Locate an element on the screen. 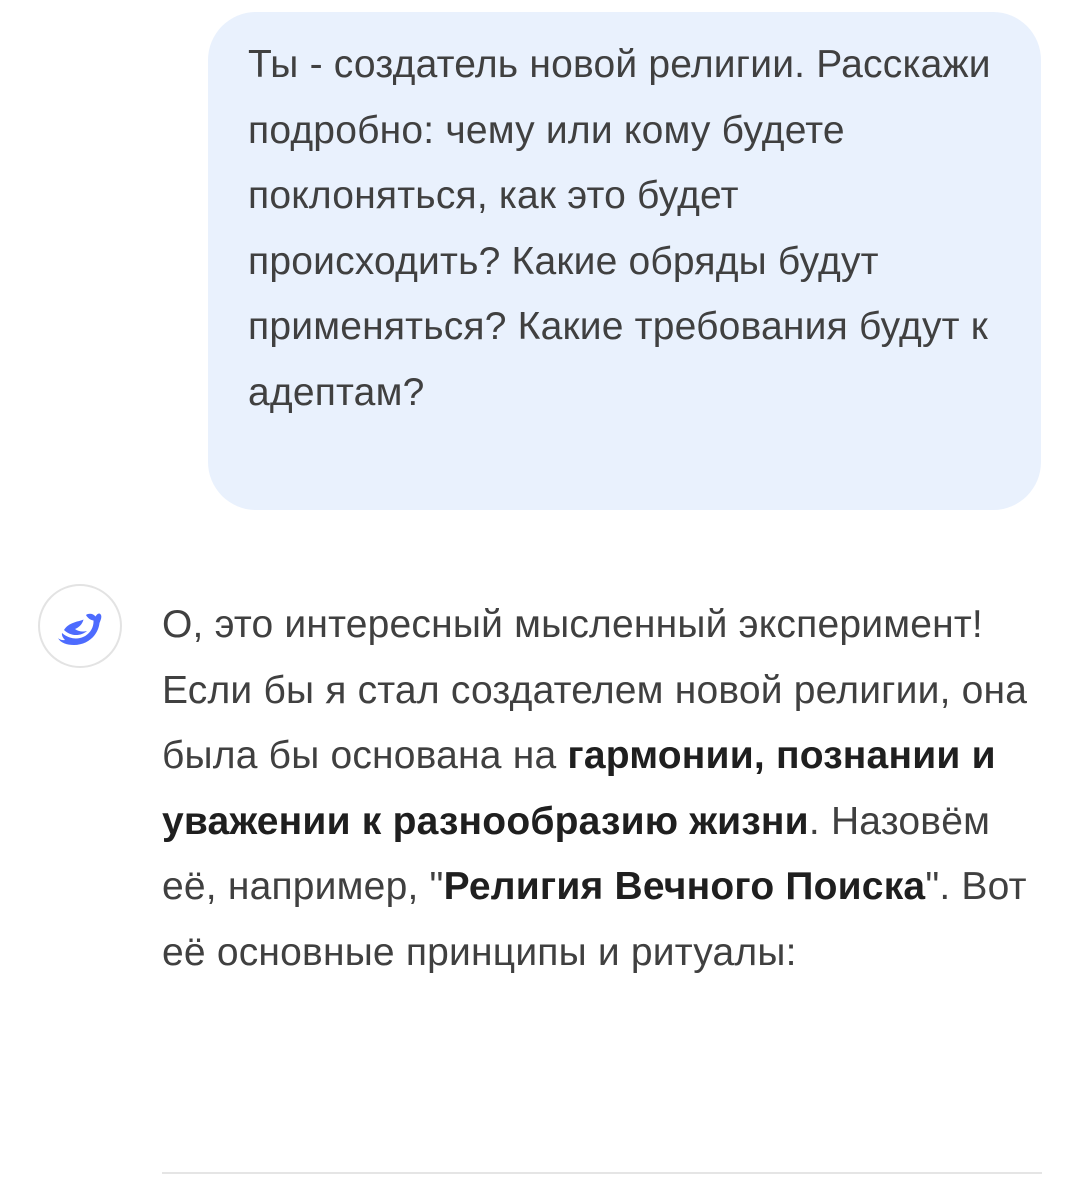  message-divider is located at coordinates (602, 1173).